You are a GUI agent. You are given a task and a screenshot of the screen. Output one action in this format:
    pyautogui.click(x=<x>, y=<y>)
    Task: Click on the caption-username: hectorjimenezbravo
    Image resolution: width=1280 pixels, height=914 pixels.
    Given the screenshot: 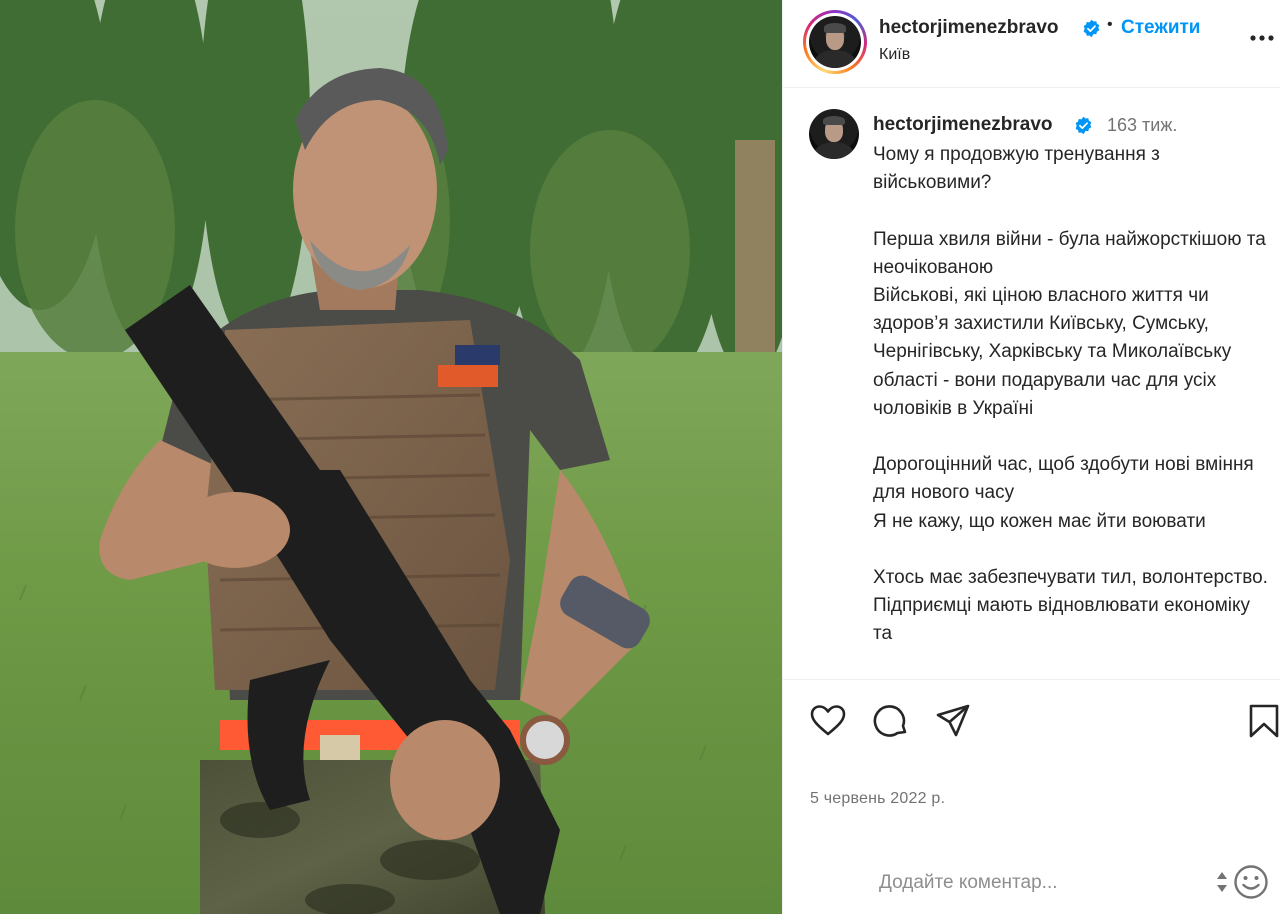 What is the action you would take?
    pyautogui.click(x=963, y=125)
    